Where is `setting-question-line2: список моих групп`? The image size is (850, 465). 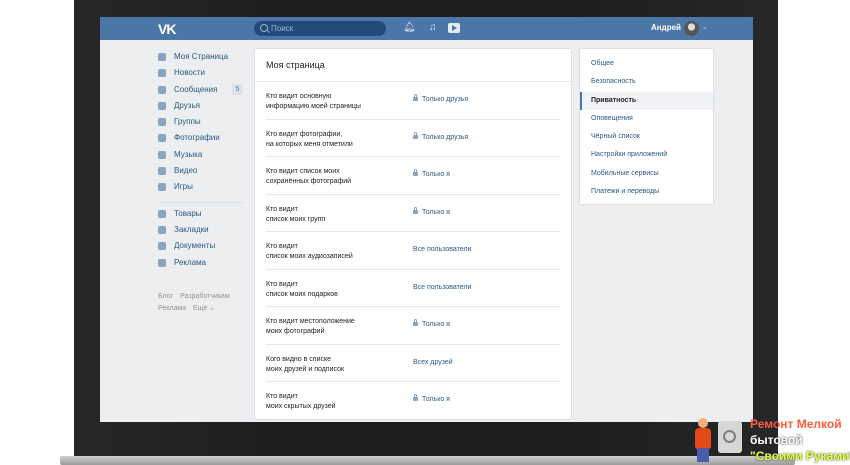
setting-question-line2: список моих групп is located at coordinates (296, 219).